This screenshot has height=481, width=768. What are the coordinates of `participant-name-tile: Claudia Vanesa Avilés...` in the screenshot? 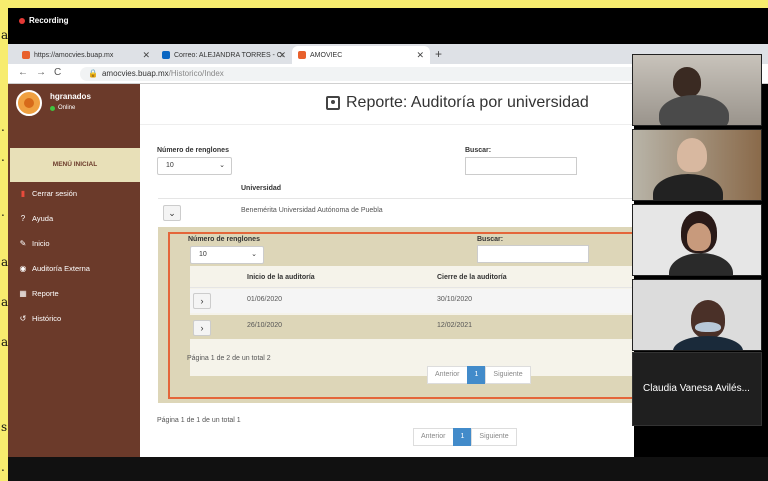 It's located at (697, 389).